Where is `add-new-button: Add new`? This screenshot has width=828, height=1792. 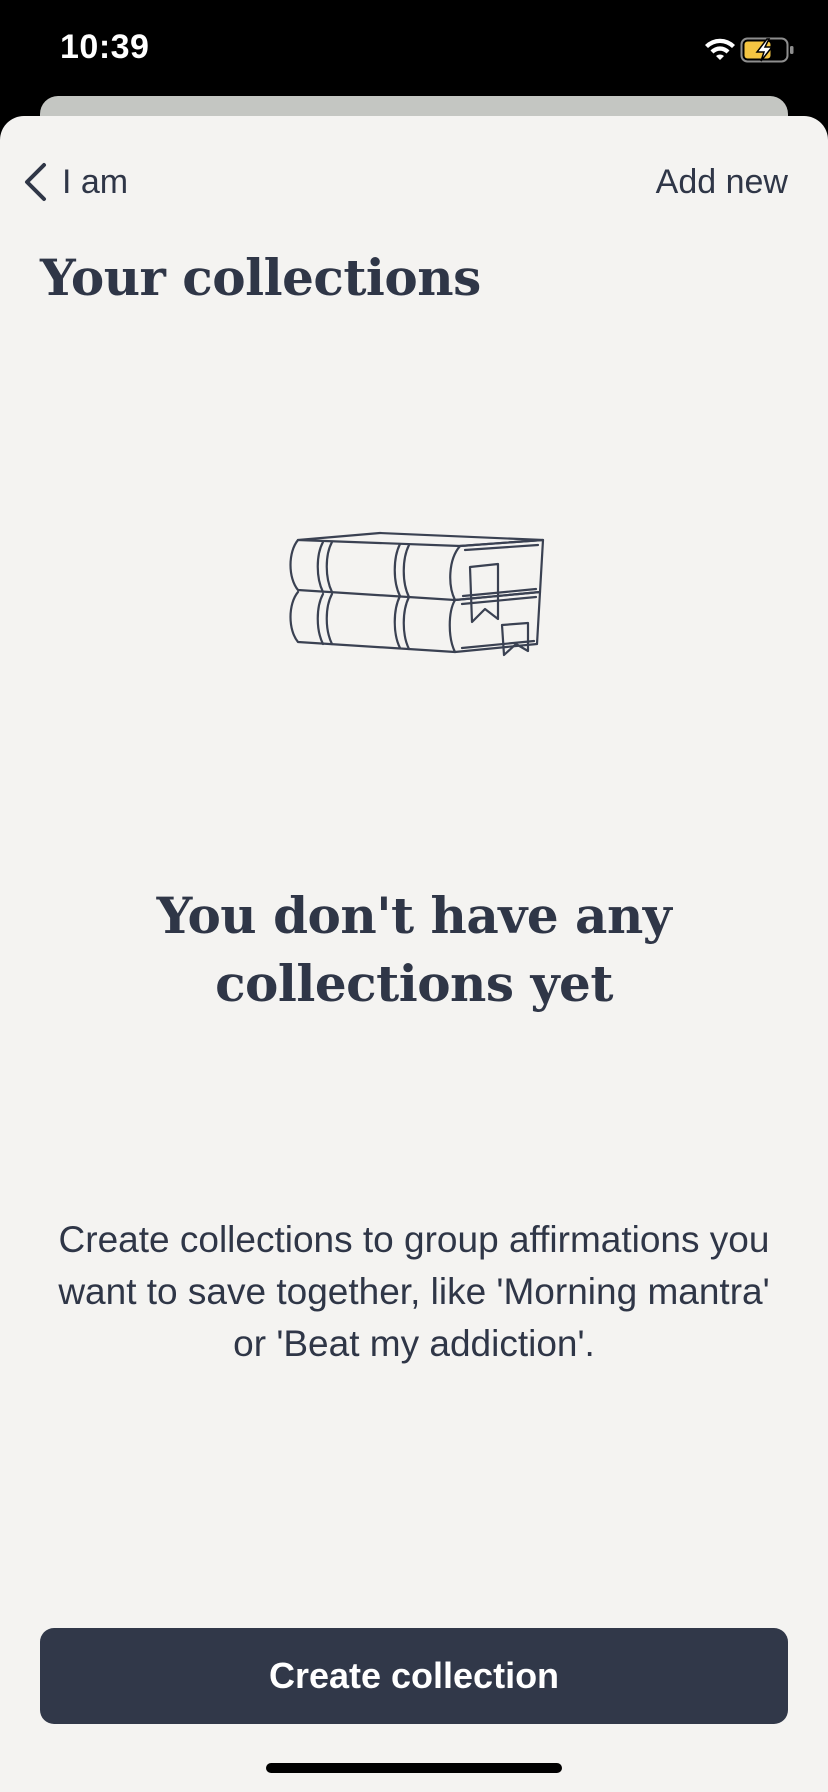 add-new-button: Add new is located at coordinates (722, 182).